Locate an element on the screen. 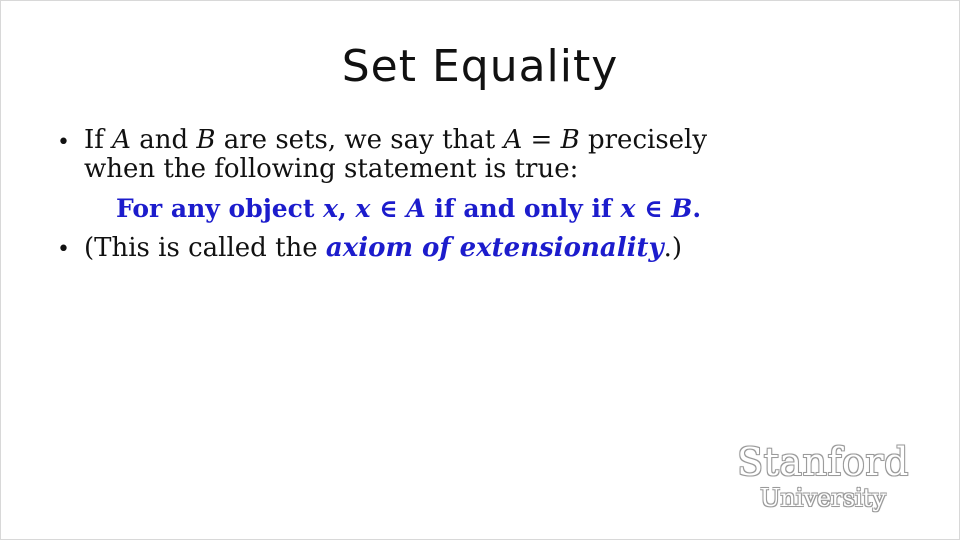 The width and height of the screenshot is (960, 540). slide-title: Set Equality is located at coordinates (480, 66).